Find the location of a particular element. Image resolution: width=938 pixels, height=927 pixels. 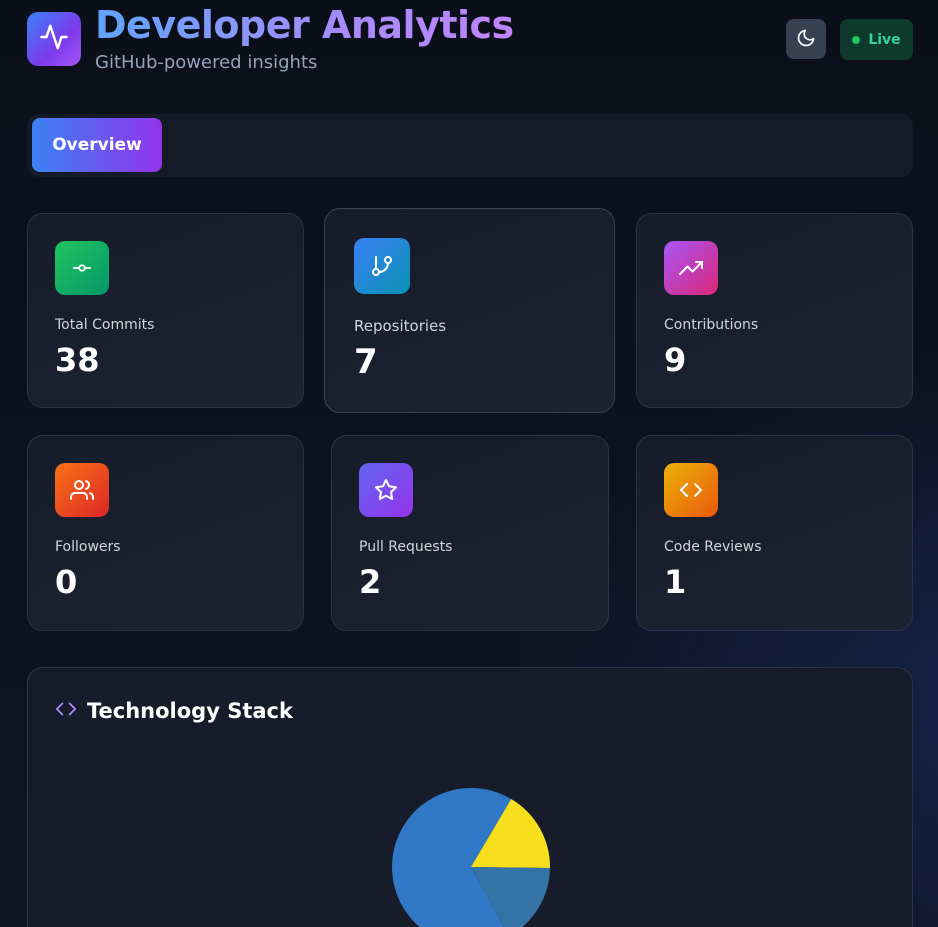

app-logo is located at coordinates (54, 39).